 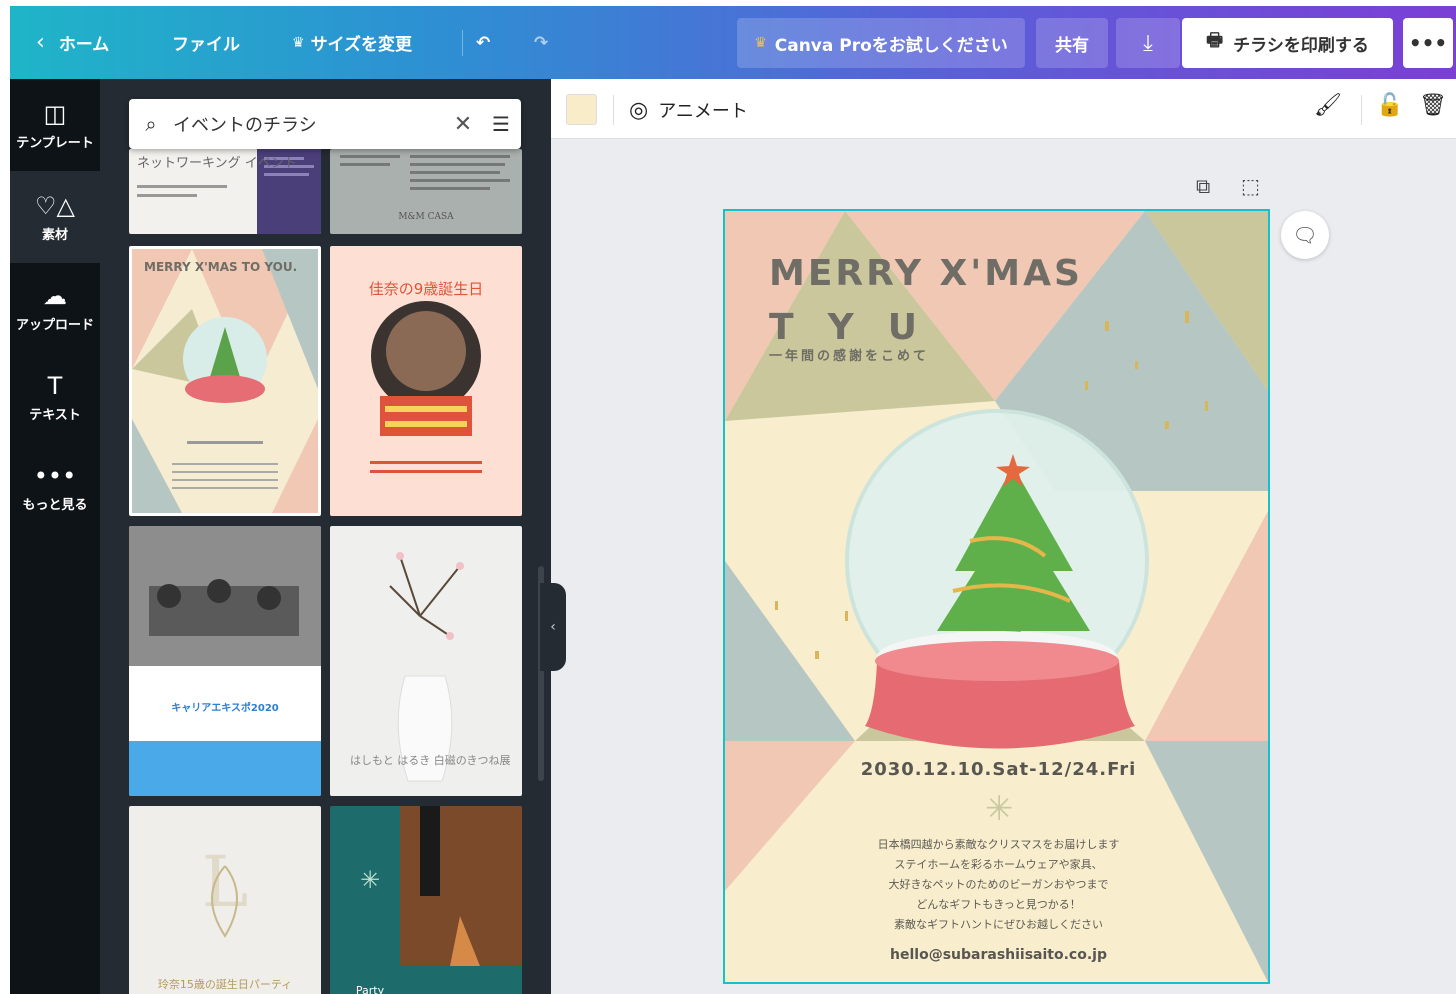 What do you see at coordinates (703, 111) in the screenshot?
I see `animate-label: アニメート` at bounding box center [703, 111].